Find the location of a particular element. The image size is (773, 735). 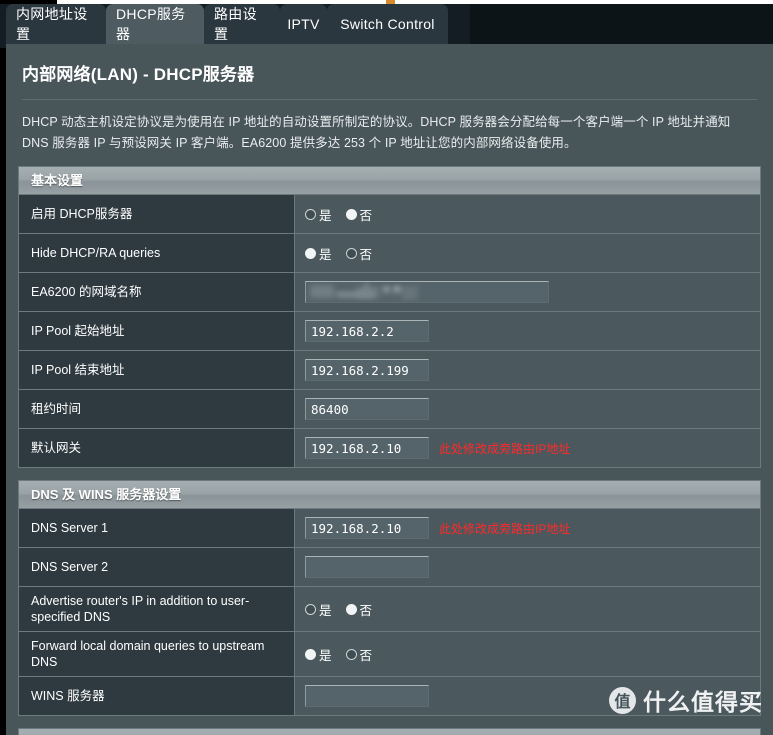

row-label: IP Pool 结束地址 is located at coordinates (157, 370).